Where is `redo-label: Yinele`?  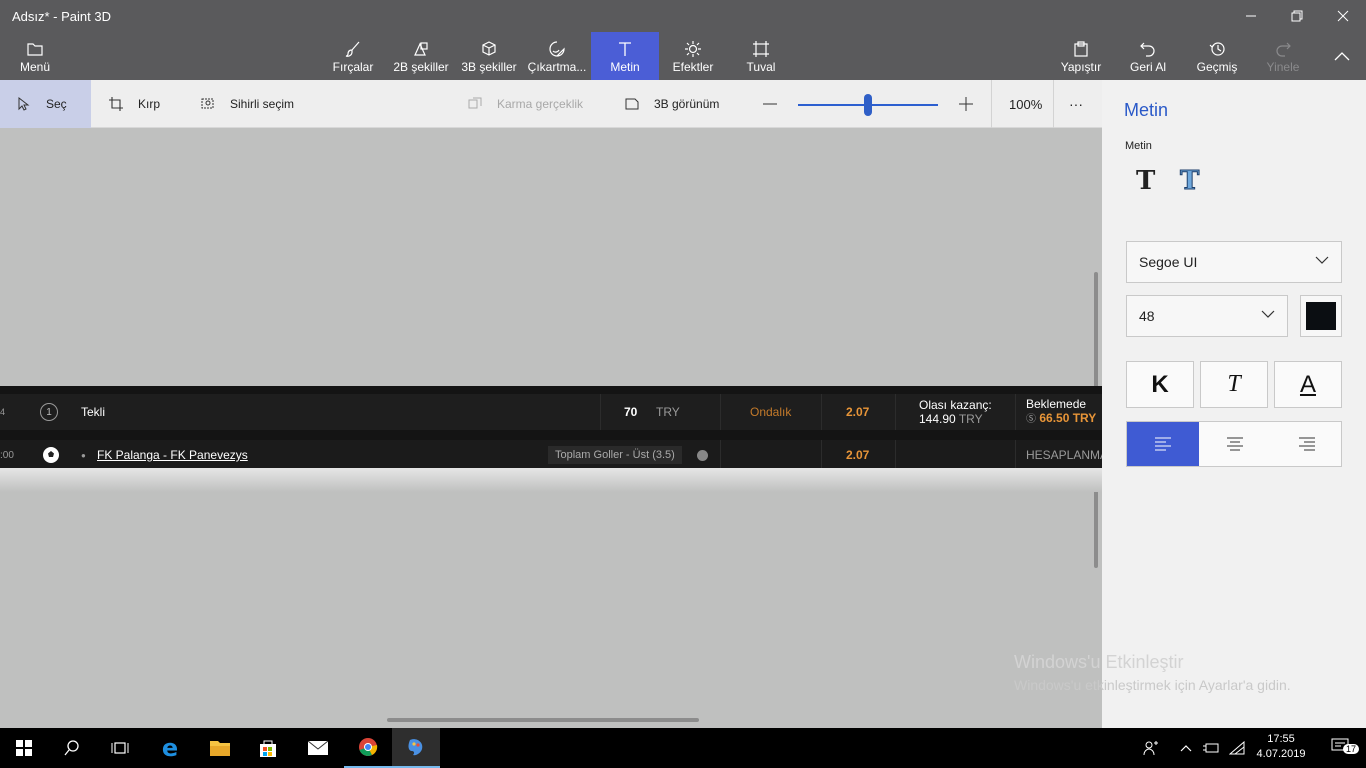 redo-label: Yinele is located at coordinates (1283, 67).